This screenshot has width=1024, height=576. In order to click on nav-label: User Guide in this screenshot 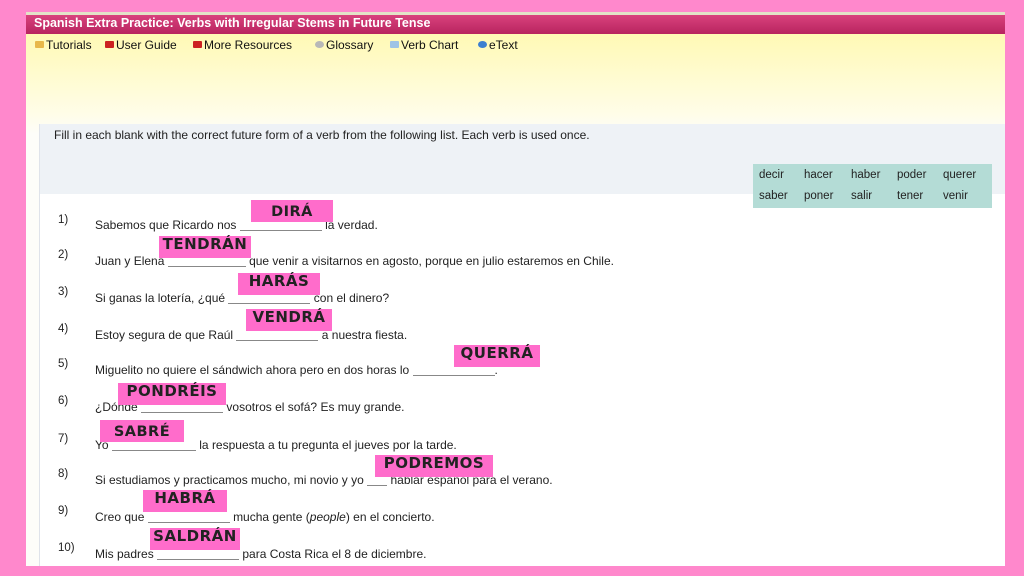, I will do `click(146, 45)`.